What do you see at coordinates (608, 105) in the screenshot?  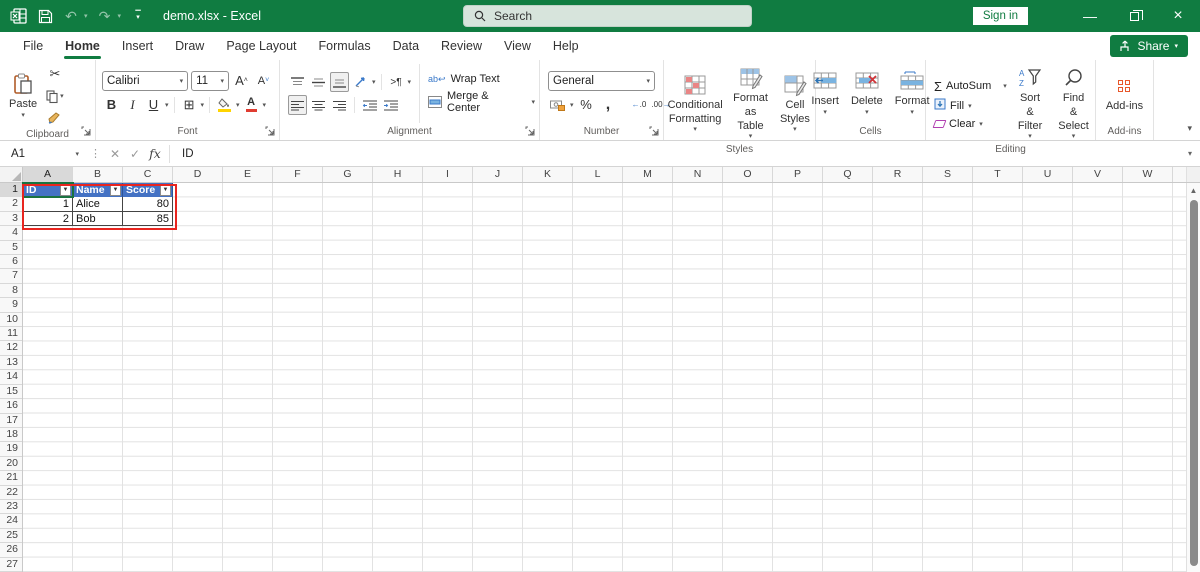 I see `comma-style-button: ,` at bounding box center [608, 105].